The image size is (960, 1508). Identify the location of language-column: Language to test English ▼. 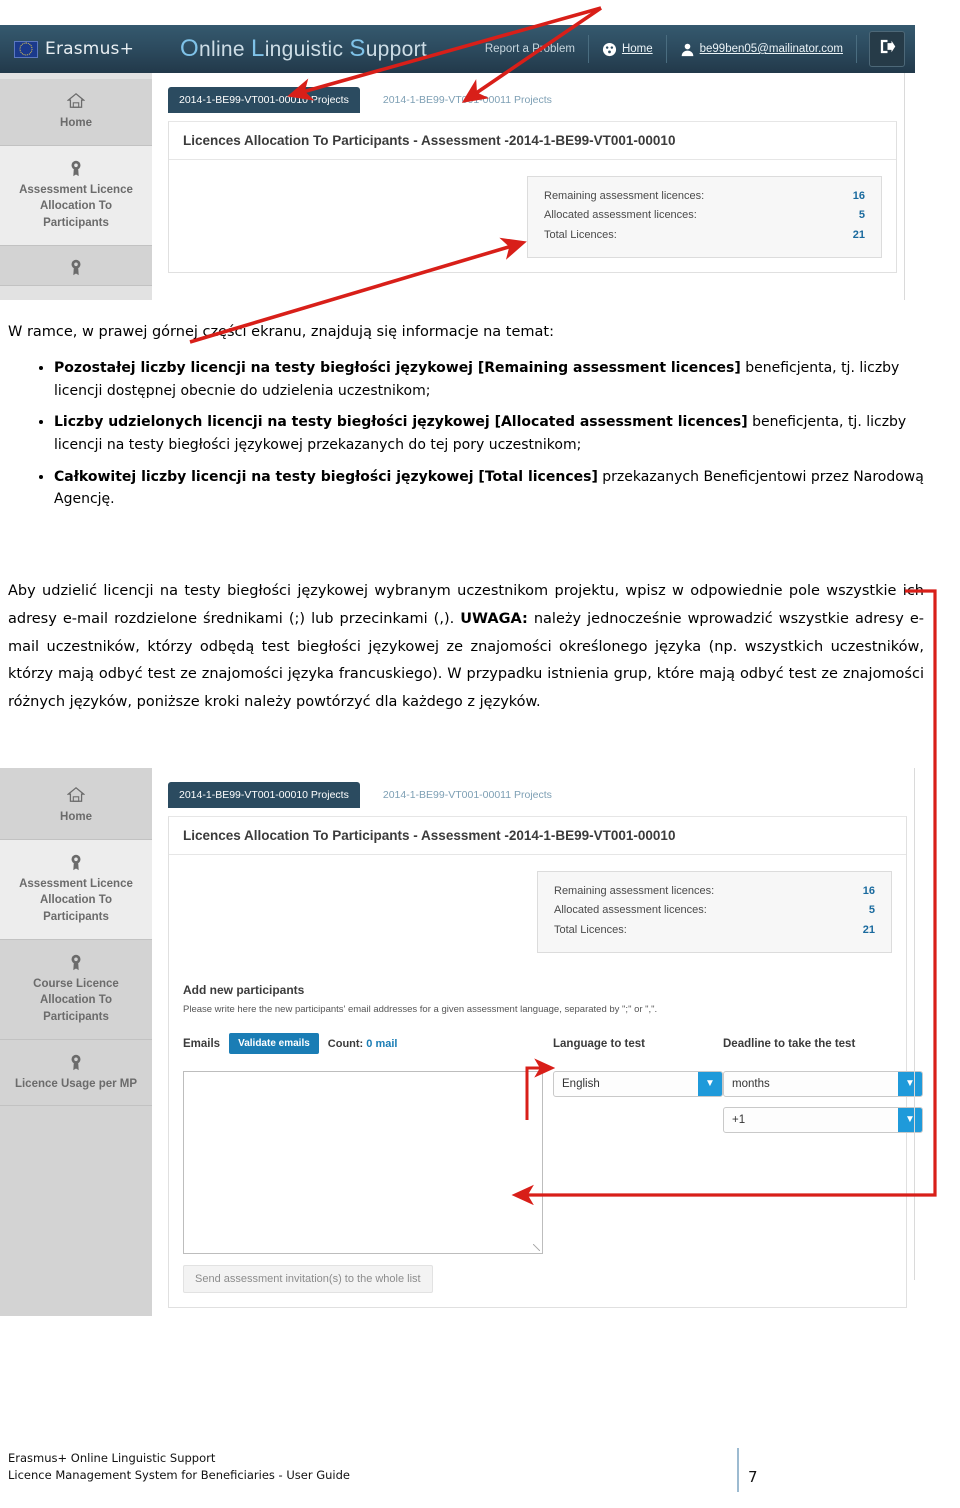
(633, 1163).